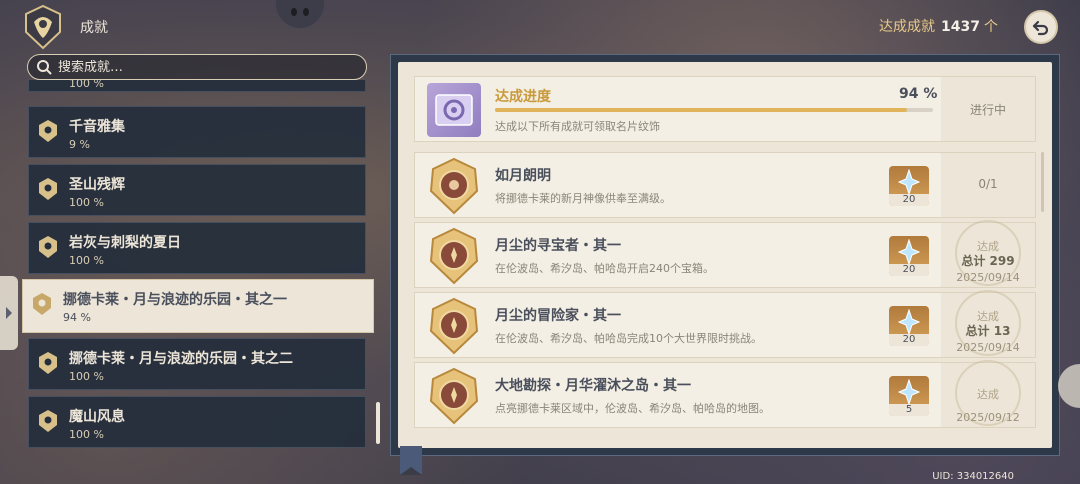 The height and width of the screenshot is (484, 1080). Describe the element at coordinates (558, 316) in the screenshot. I see `achievement-title: 月尘的冒险家・其一` at that location.